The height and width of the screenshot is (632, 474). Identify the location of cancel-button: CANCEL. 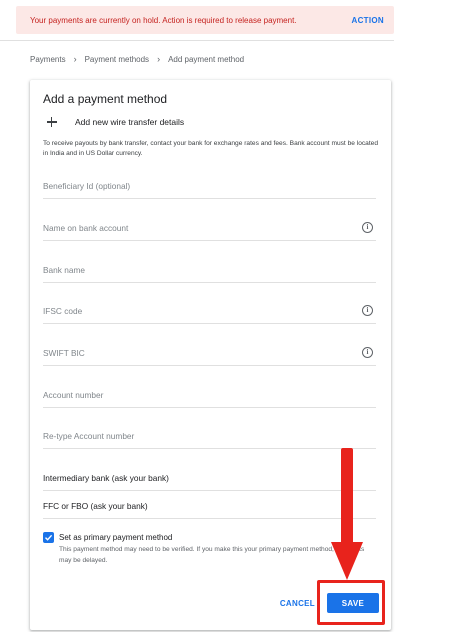
(297, 603).